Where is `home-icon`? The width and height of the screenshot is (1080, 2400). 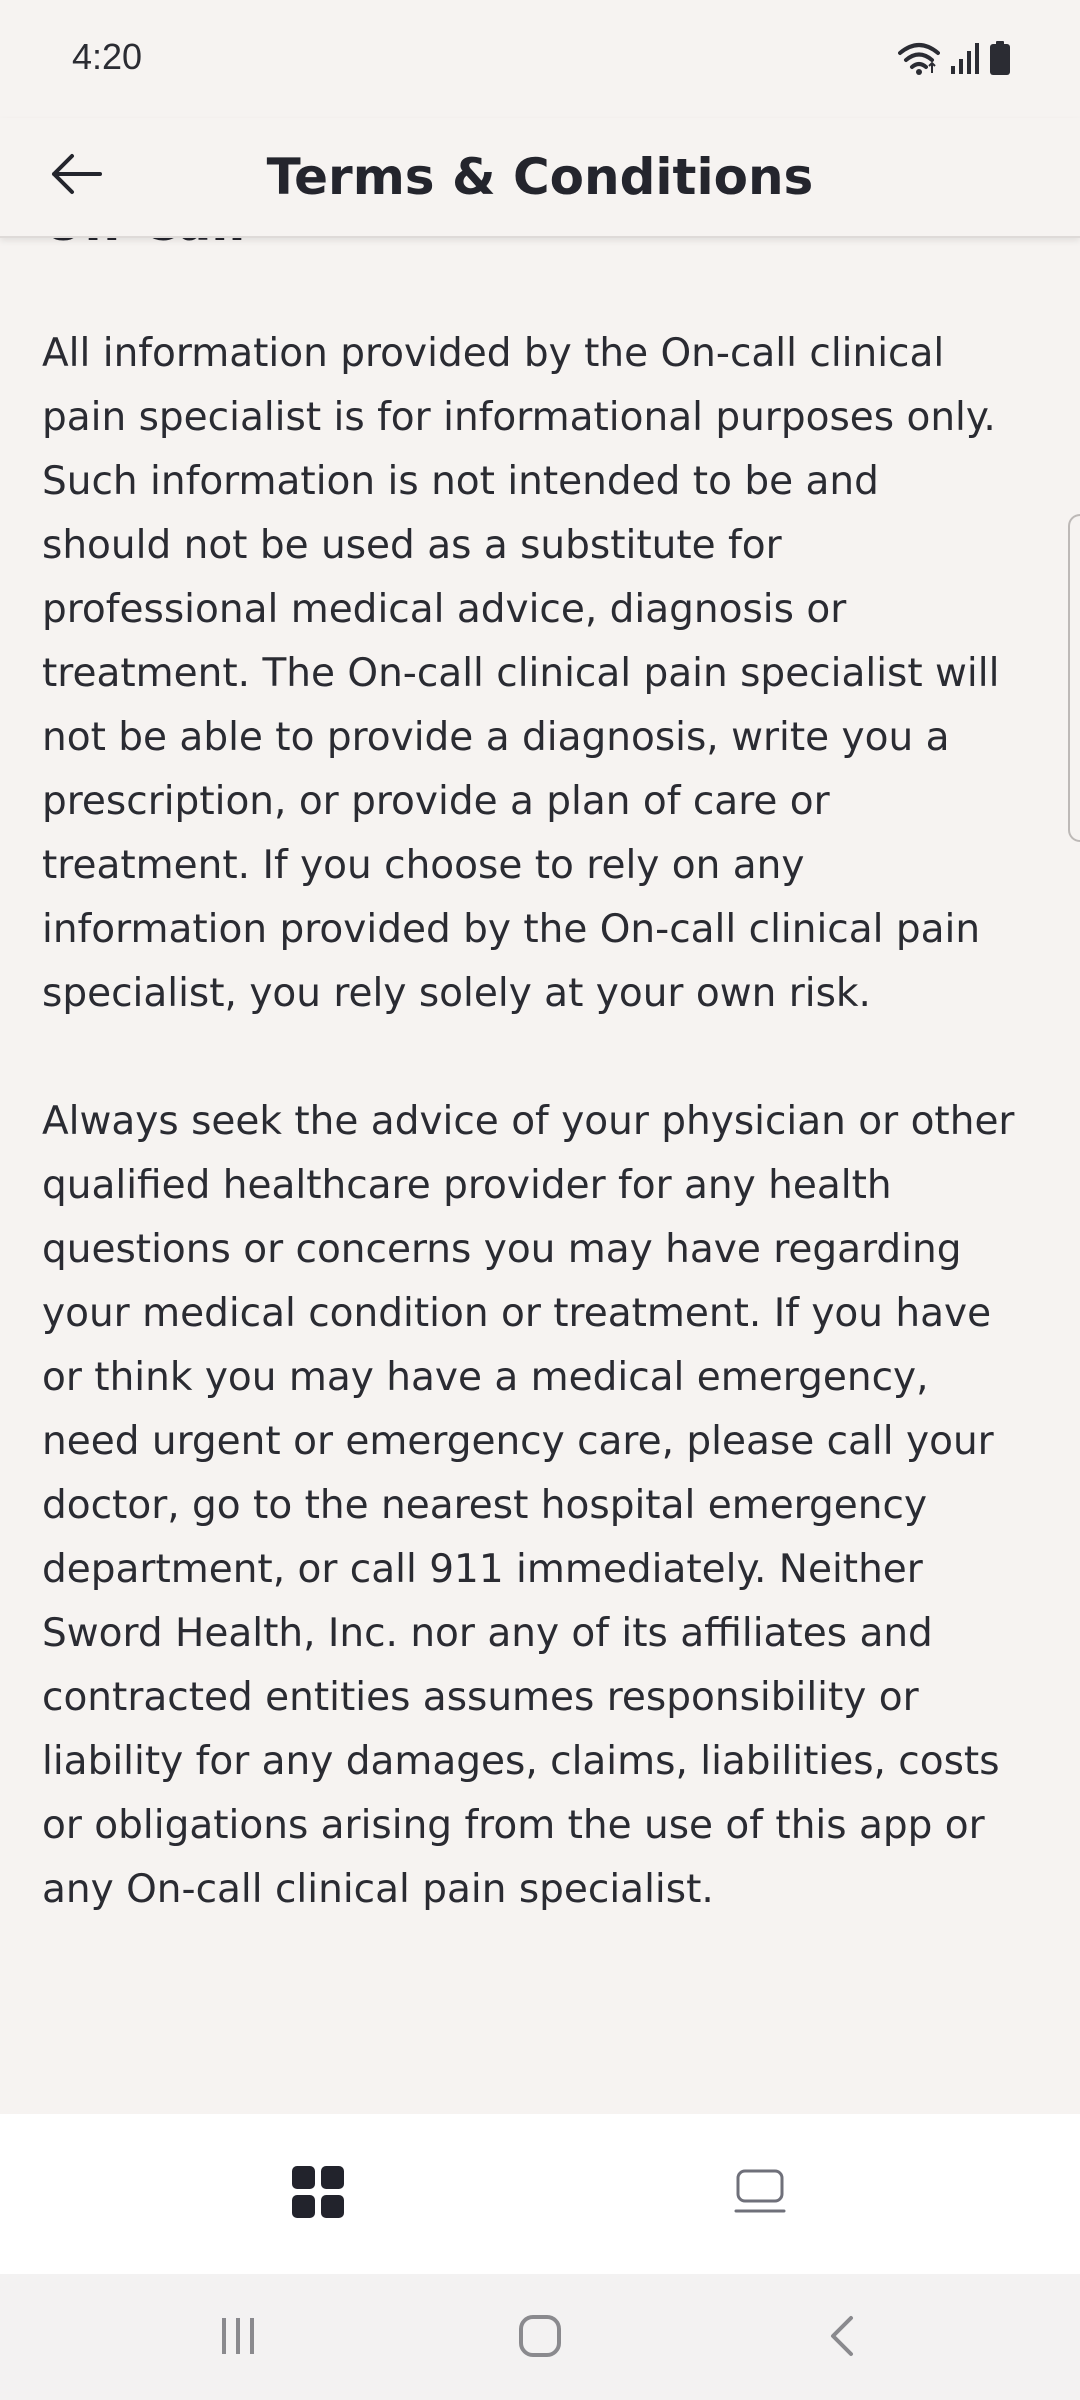 home-icon is located at coordinates (540, 2338).